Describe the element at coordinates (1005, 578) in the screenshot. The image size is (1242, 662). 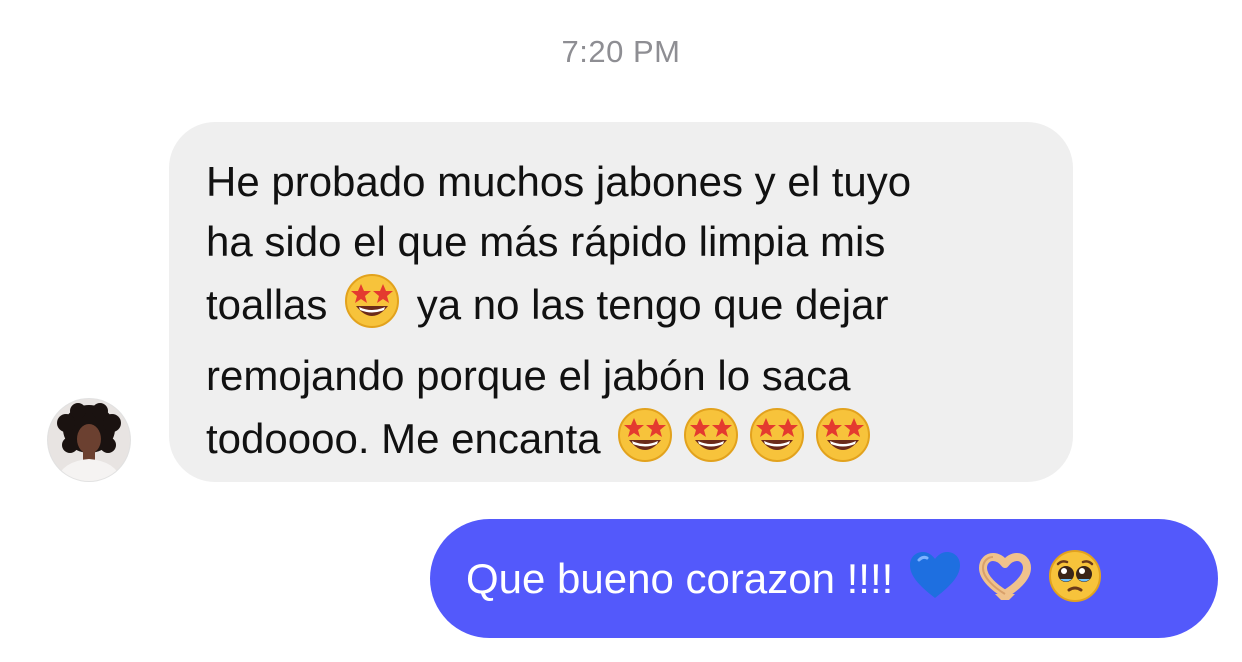
I see `heart-hands-emoji-icon` at that location.